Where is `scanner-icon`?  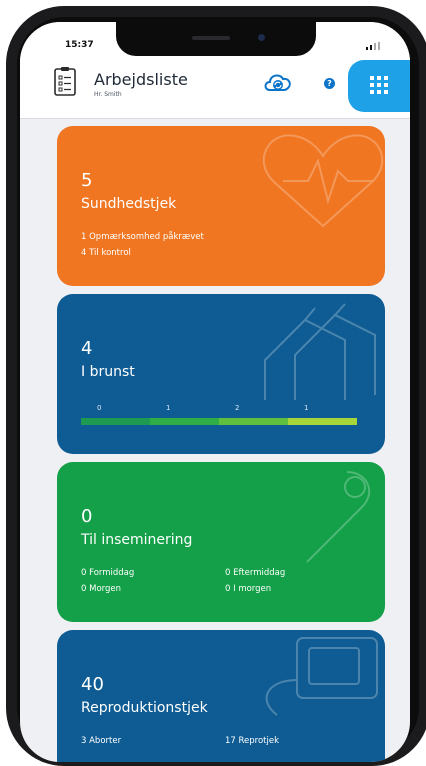 scanner-icon is located at coordinates (321, 676).